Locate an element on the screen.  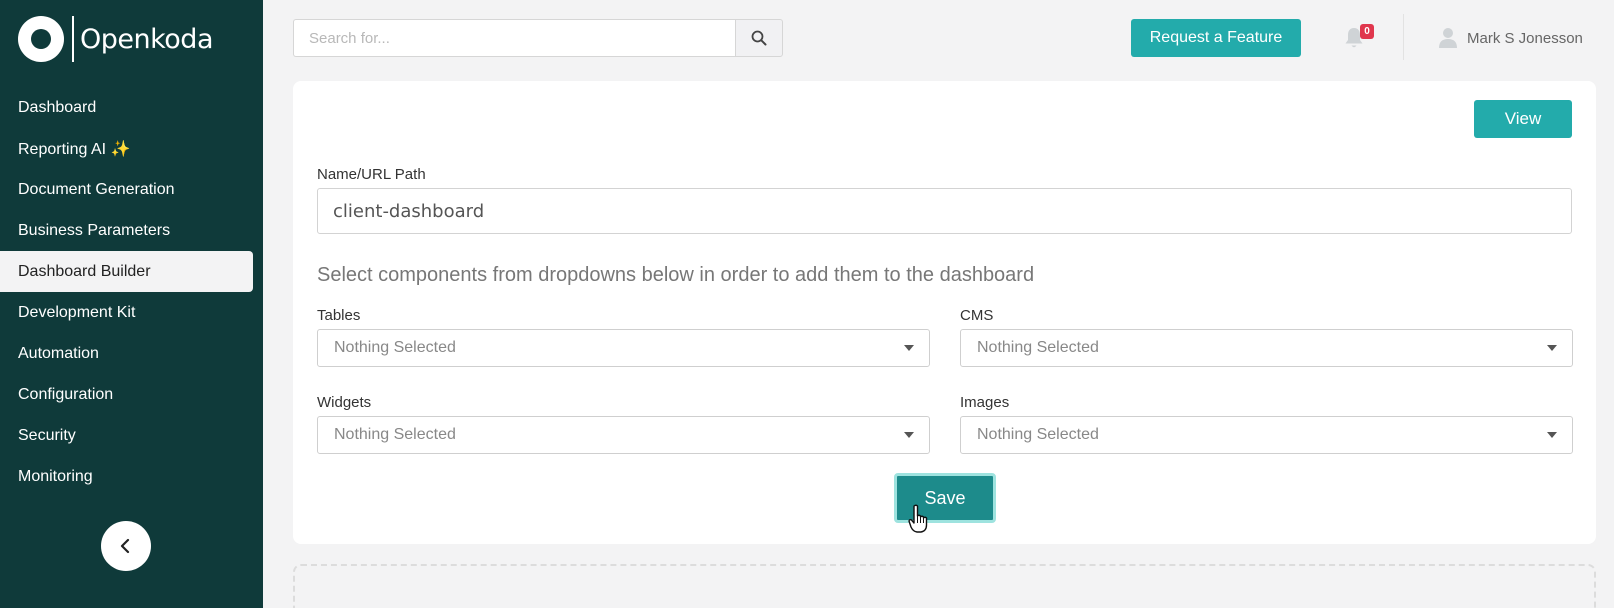
header-divider is located at coordinates (1403, 37).